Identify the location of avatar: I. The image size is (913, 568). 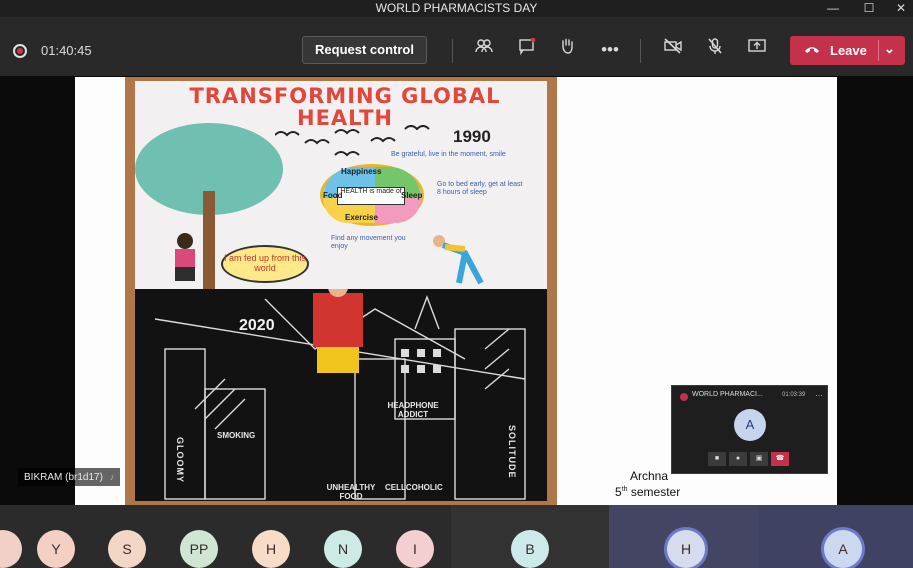
(415, 549).